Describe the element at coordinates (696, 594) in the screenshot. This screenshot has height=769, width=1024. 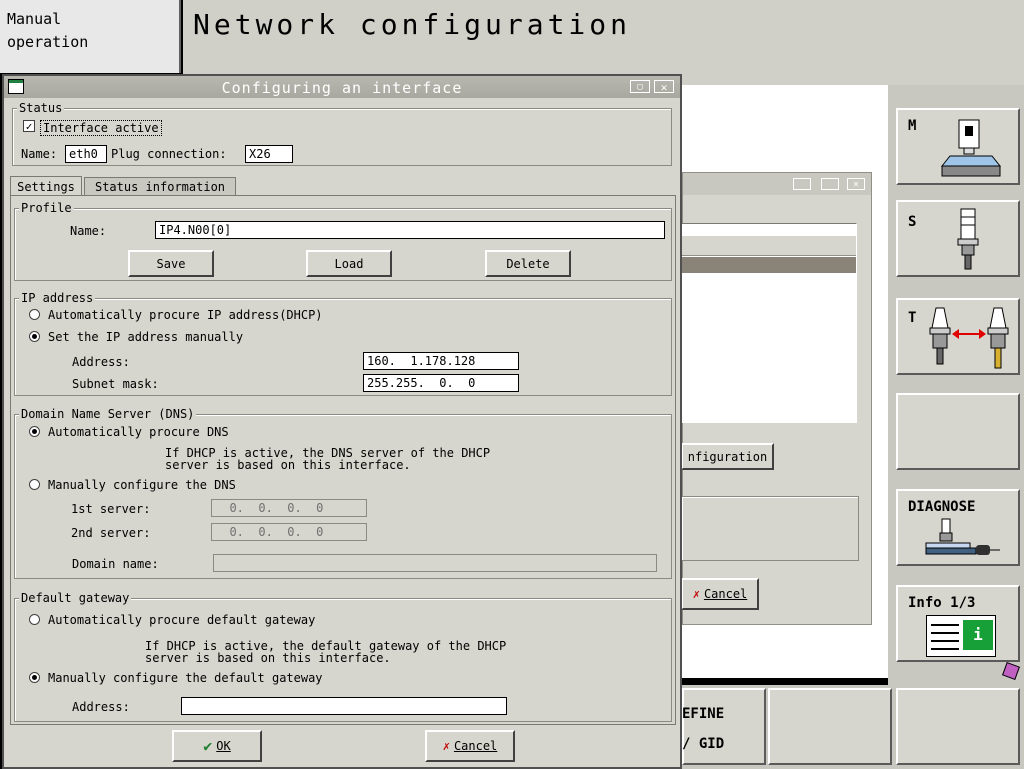
I see `cancel-x-icon: ✗` at that location.